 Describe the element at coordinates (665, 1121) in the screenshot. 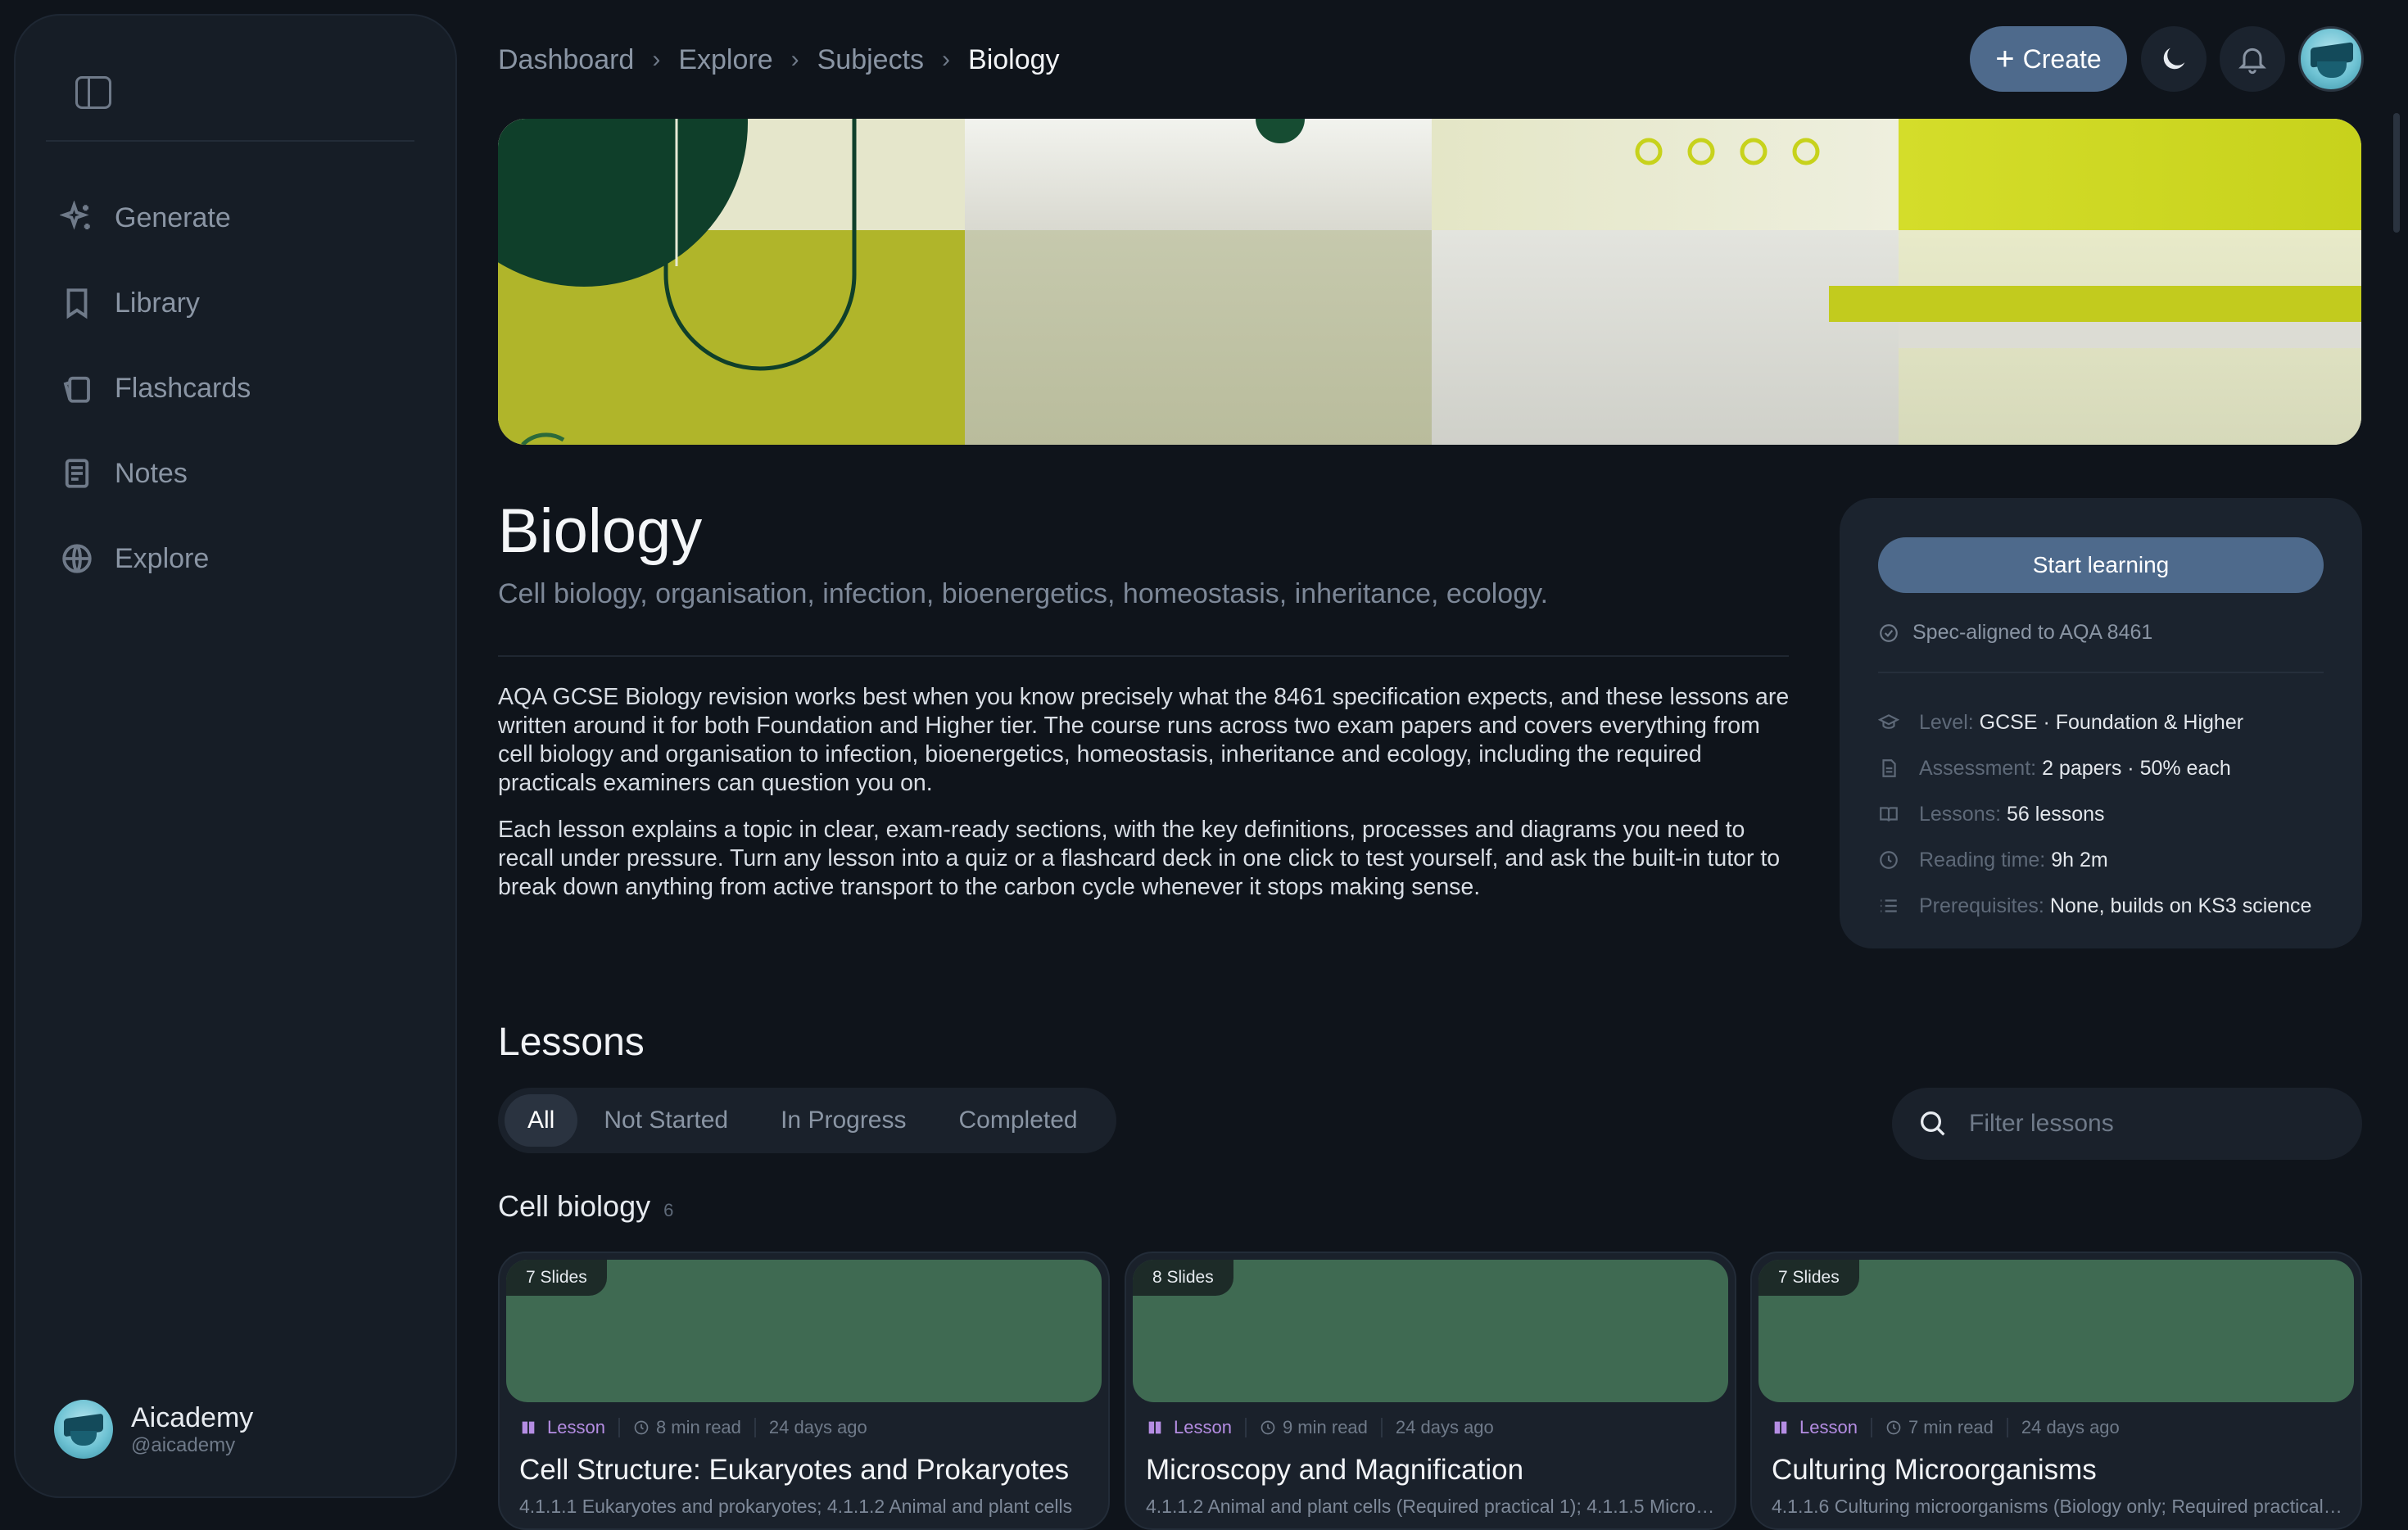

I see `tab-not-started: Not Started` at that location.